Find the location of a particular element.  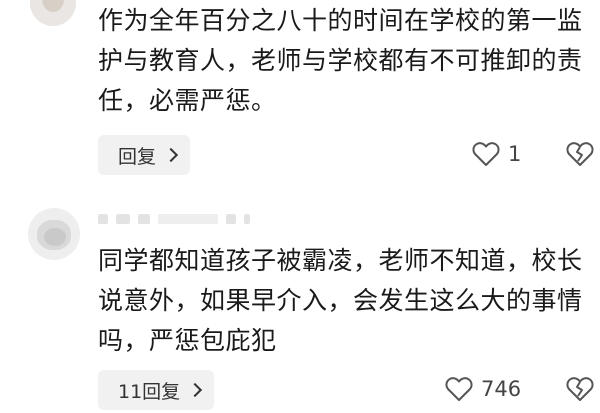

masked-username is located at coordinates (174, 219).